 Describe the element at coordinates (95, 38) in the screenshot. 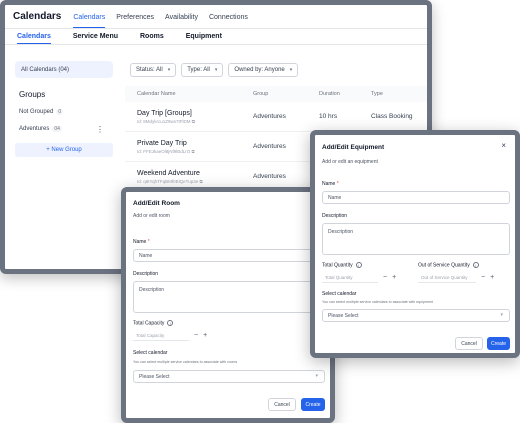

I see `tab-service-menu: Service Menu` at that location.